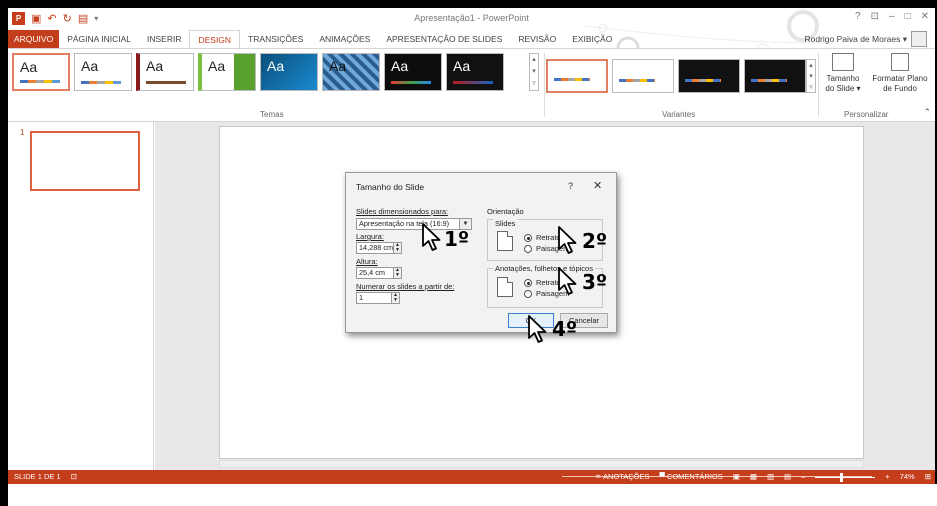  What do you see at coordinates (753, 477) in the screenshot?
I see `slide-sorter-icon: ▦` at bounding box center [753, 477].